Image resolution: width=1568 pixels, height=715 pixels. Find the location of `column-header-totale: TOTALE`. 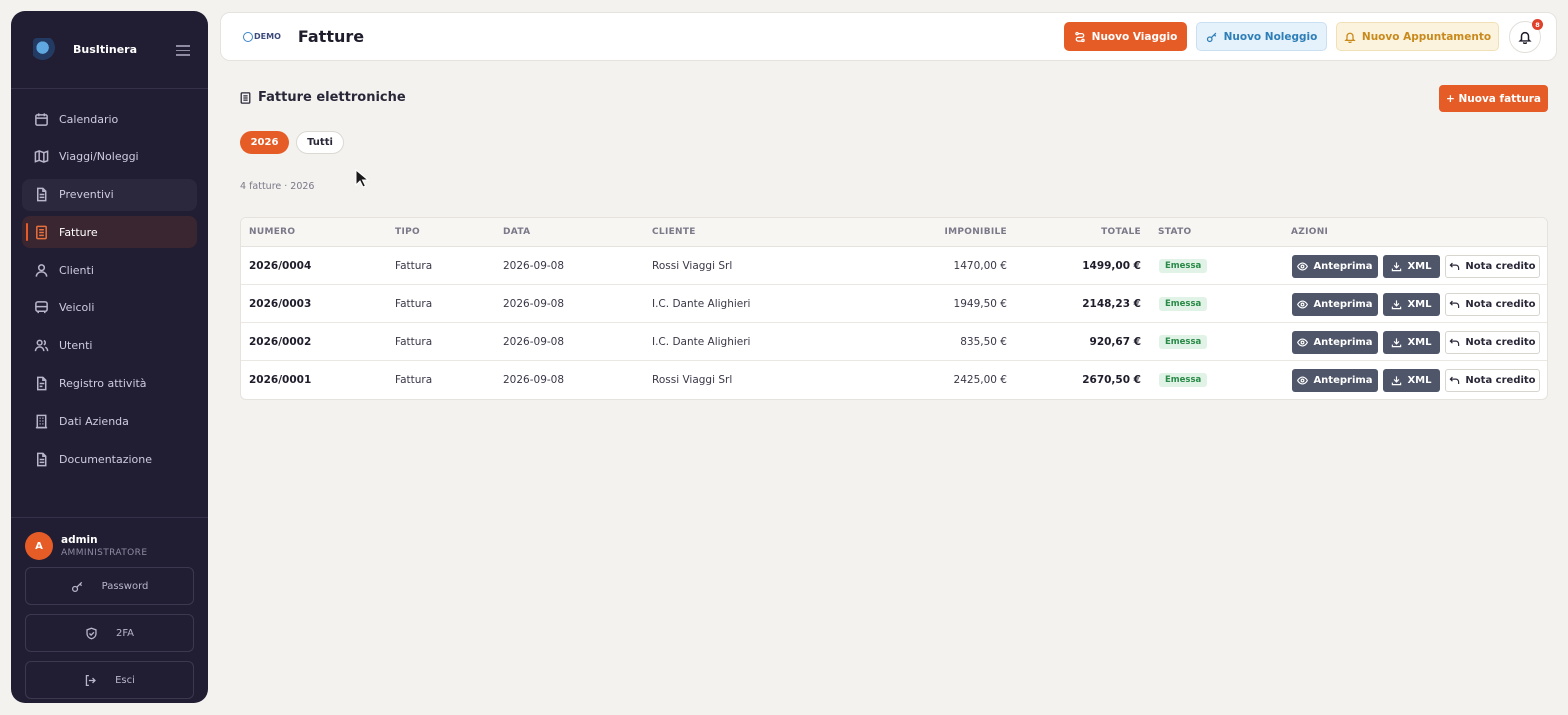

column-header-totale: TOTALE is located at coordinates (1121, 232).